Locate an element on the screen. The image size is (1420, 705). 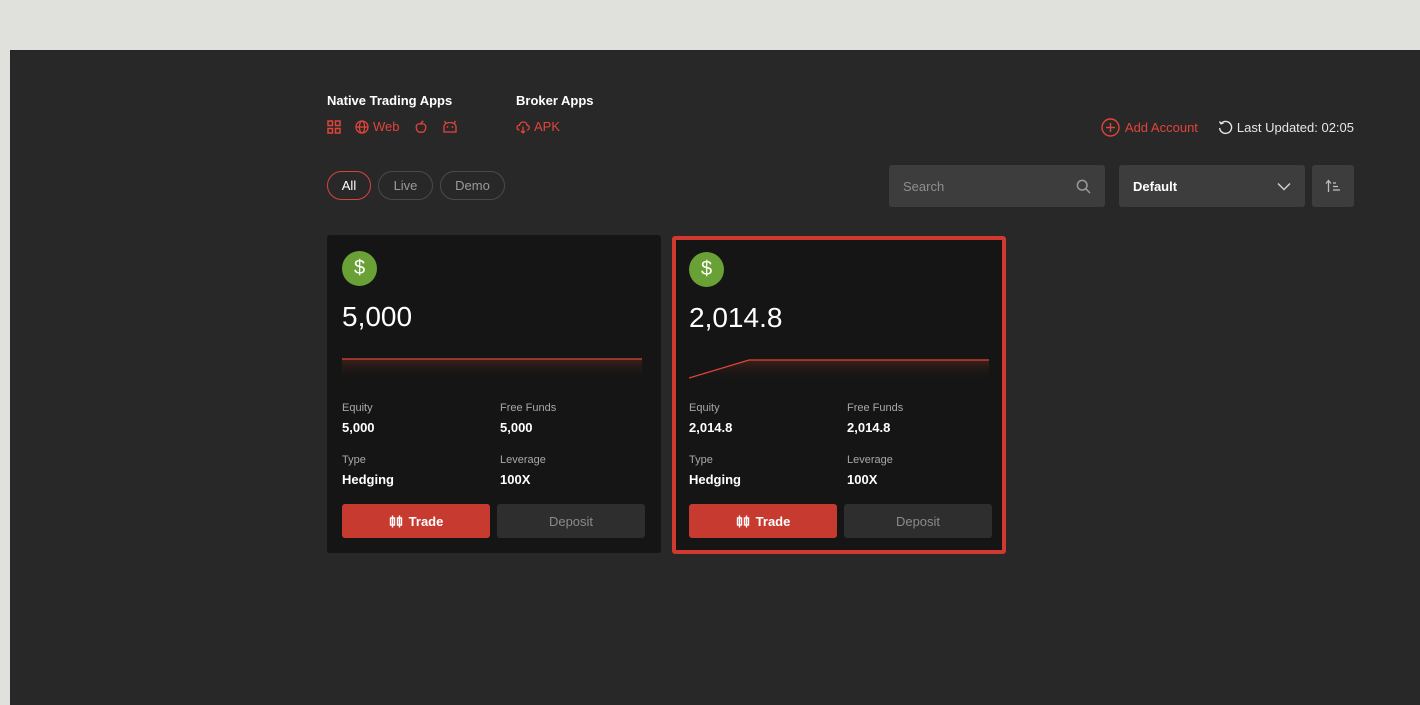
add-account-button: Add Account is located at coordinates (1149, 127).